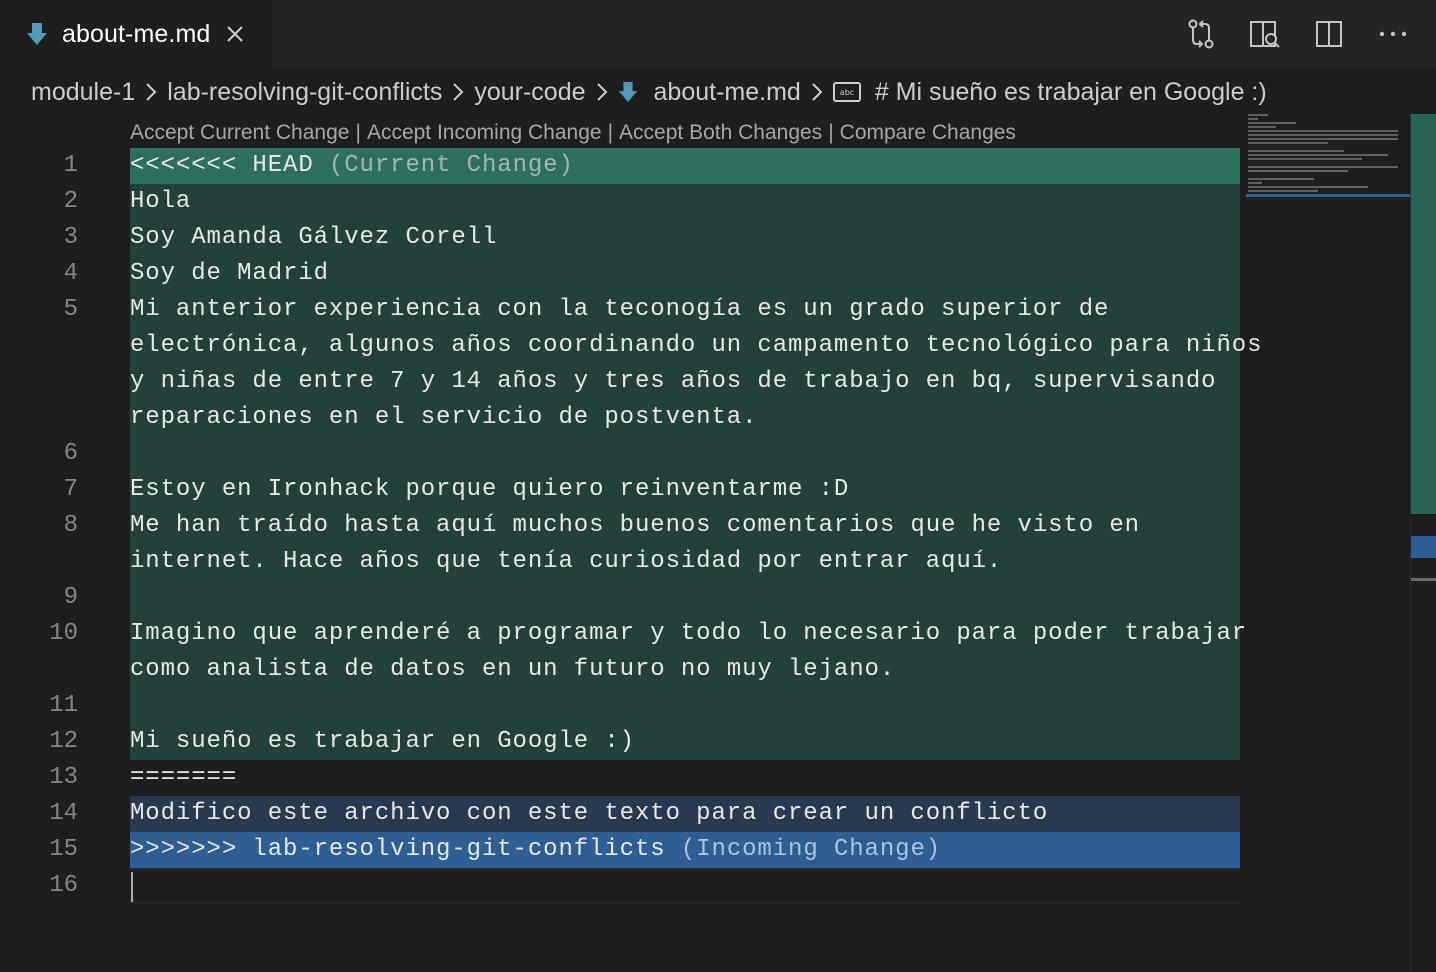 The height and width of the screenshot is (972, 1436). Describe the element at coordinates (727, 92) in the screenshot. I see `breadcrumb-item-file: about-me.md` at that location.